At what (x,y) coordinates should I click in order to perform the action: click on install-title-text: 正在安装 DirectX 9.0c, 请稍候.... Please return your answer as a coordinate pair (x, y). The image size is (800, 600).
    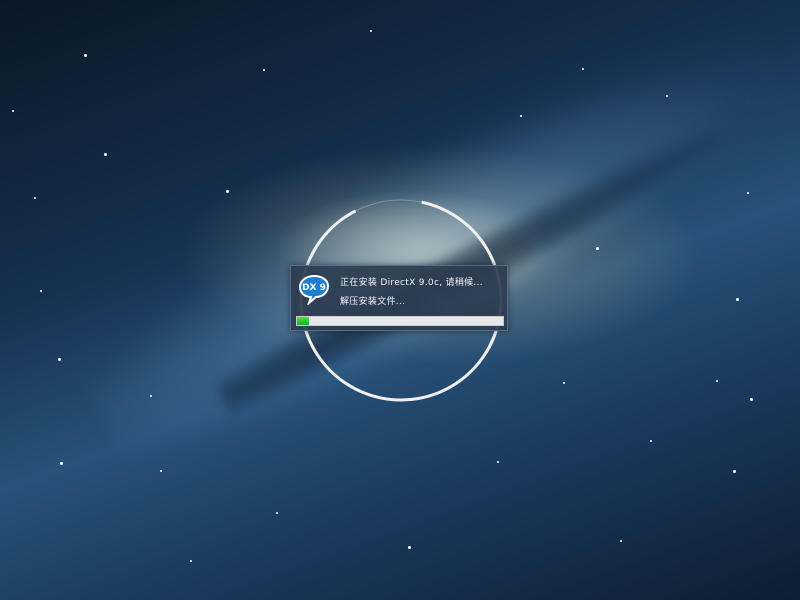
    Looking at the image, I should click on (411, 283).